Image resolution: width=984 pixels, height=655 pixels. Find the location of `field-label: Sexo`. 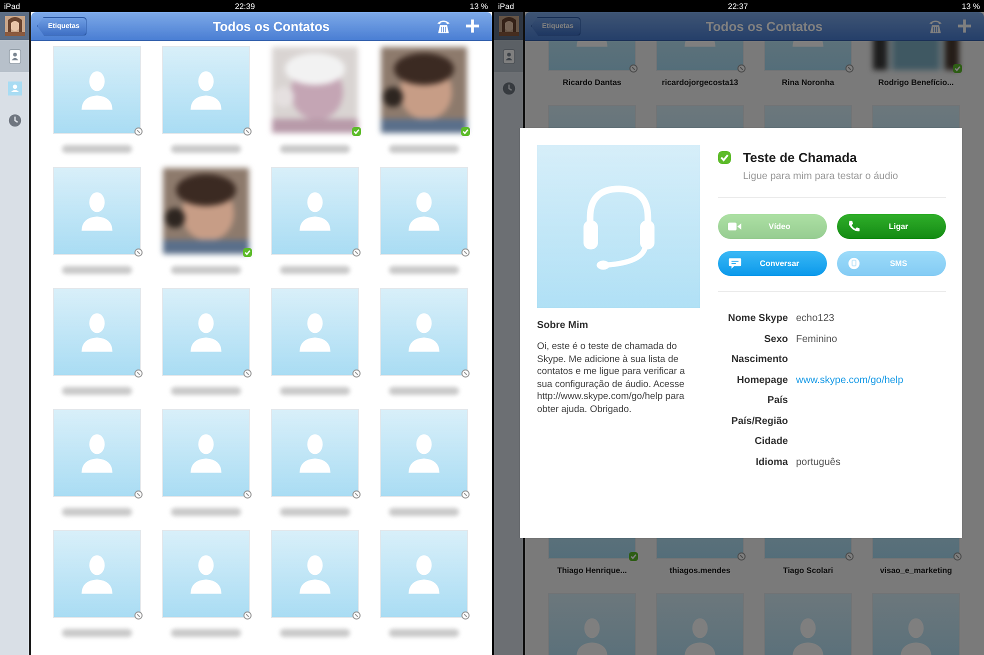

field-label: Sexo is located at coordinates (775, 339).